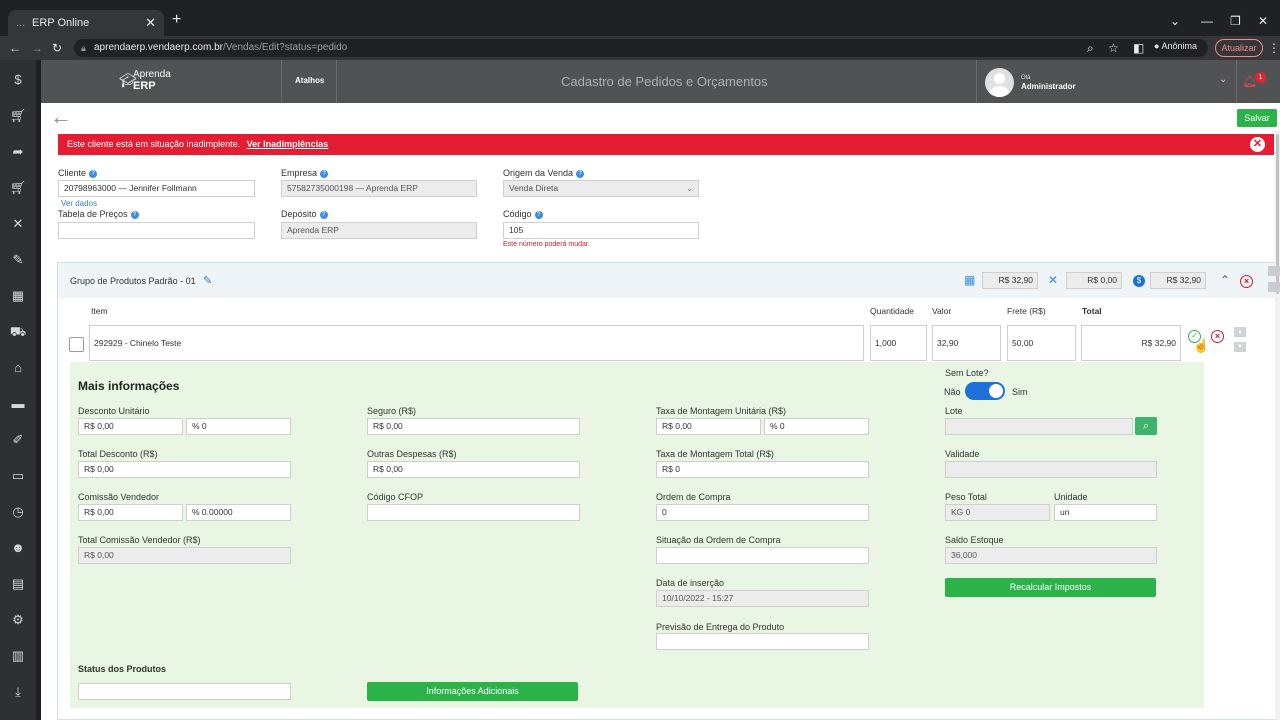 The image size is (1280, 720). What do you see at coordinates (473, 512) in the screenshot?
I see `cfop-field` at bounding box center [473, 512].